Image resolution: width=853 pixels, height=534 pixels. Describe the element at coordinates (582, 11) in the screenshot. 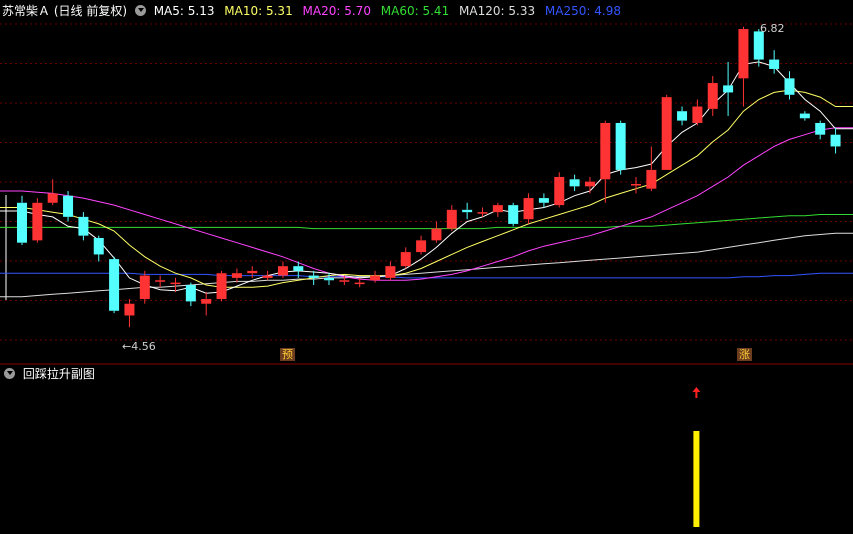

I see `ma250-value: MA250: 4.98` at that location.